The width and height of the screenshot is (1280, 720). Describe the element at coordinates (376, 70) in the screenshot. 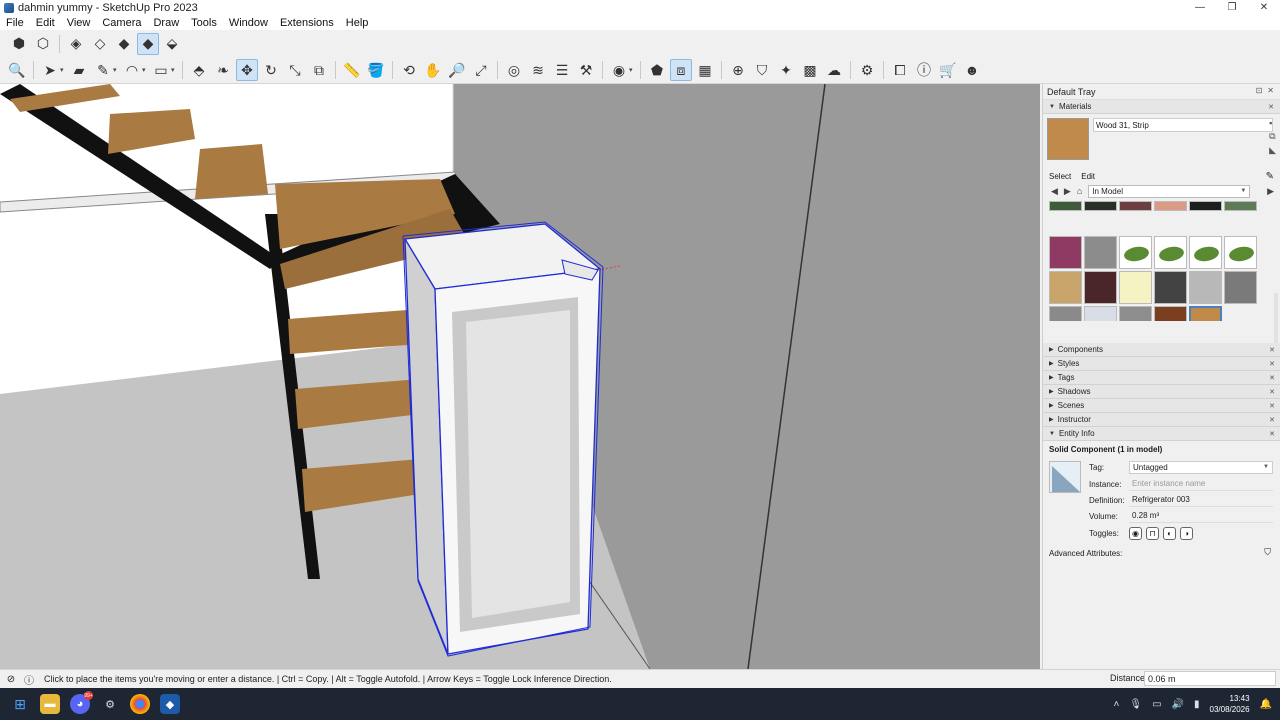

I see `paint-bucket-icon: 🪣` at that location.